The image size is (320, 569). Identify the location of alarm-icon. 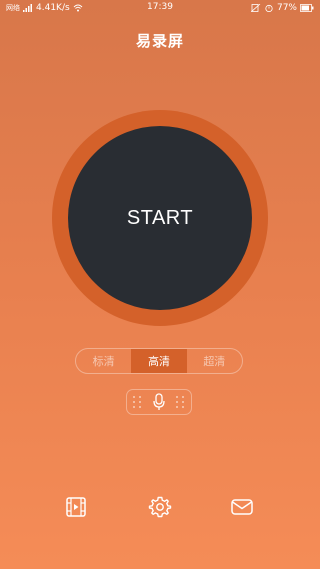
(269, 8).